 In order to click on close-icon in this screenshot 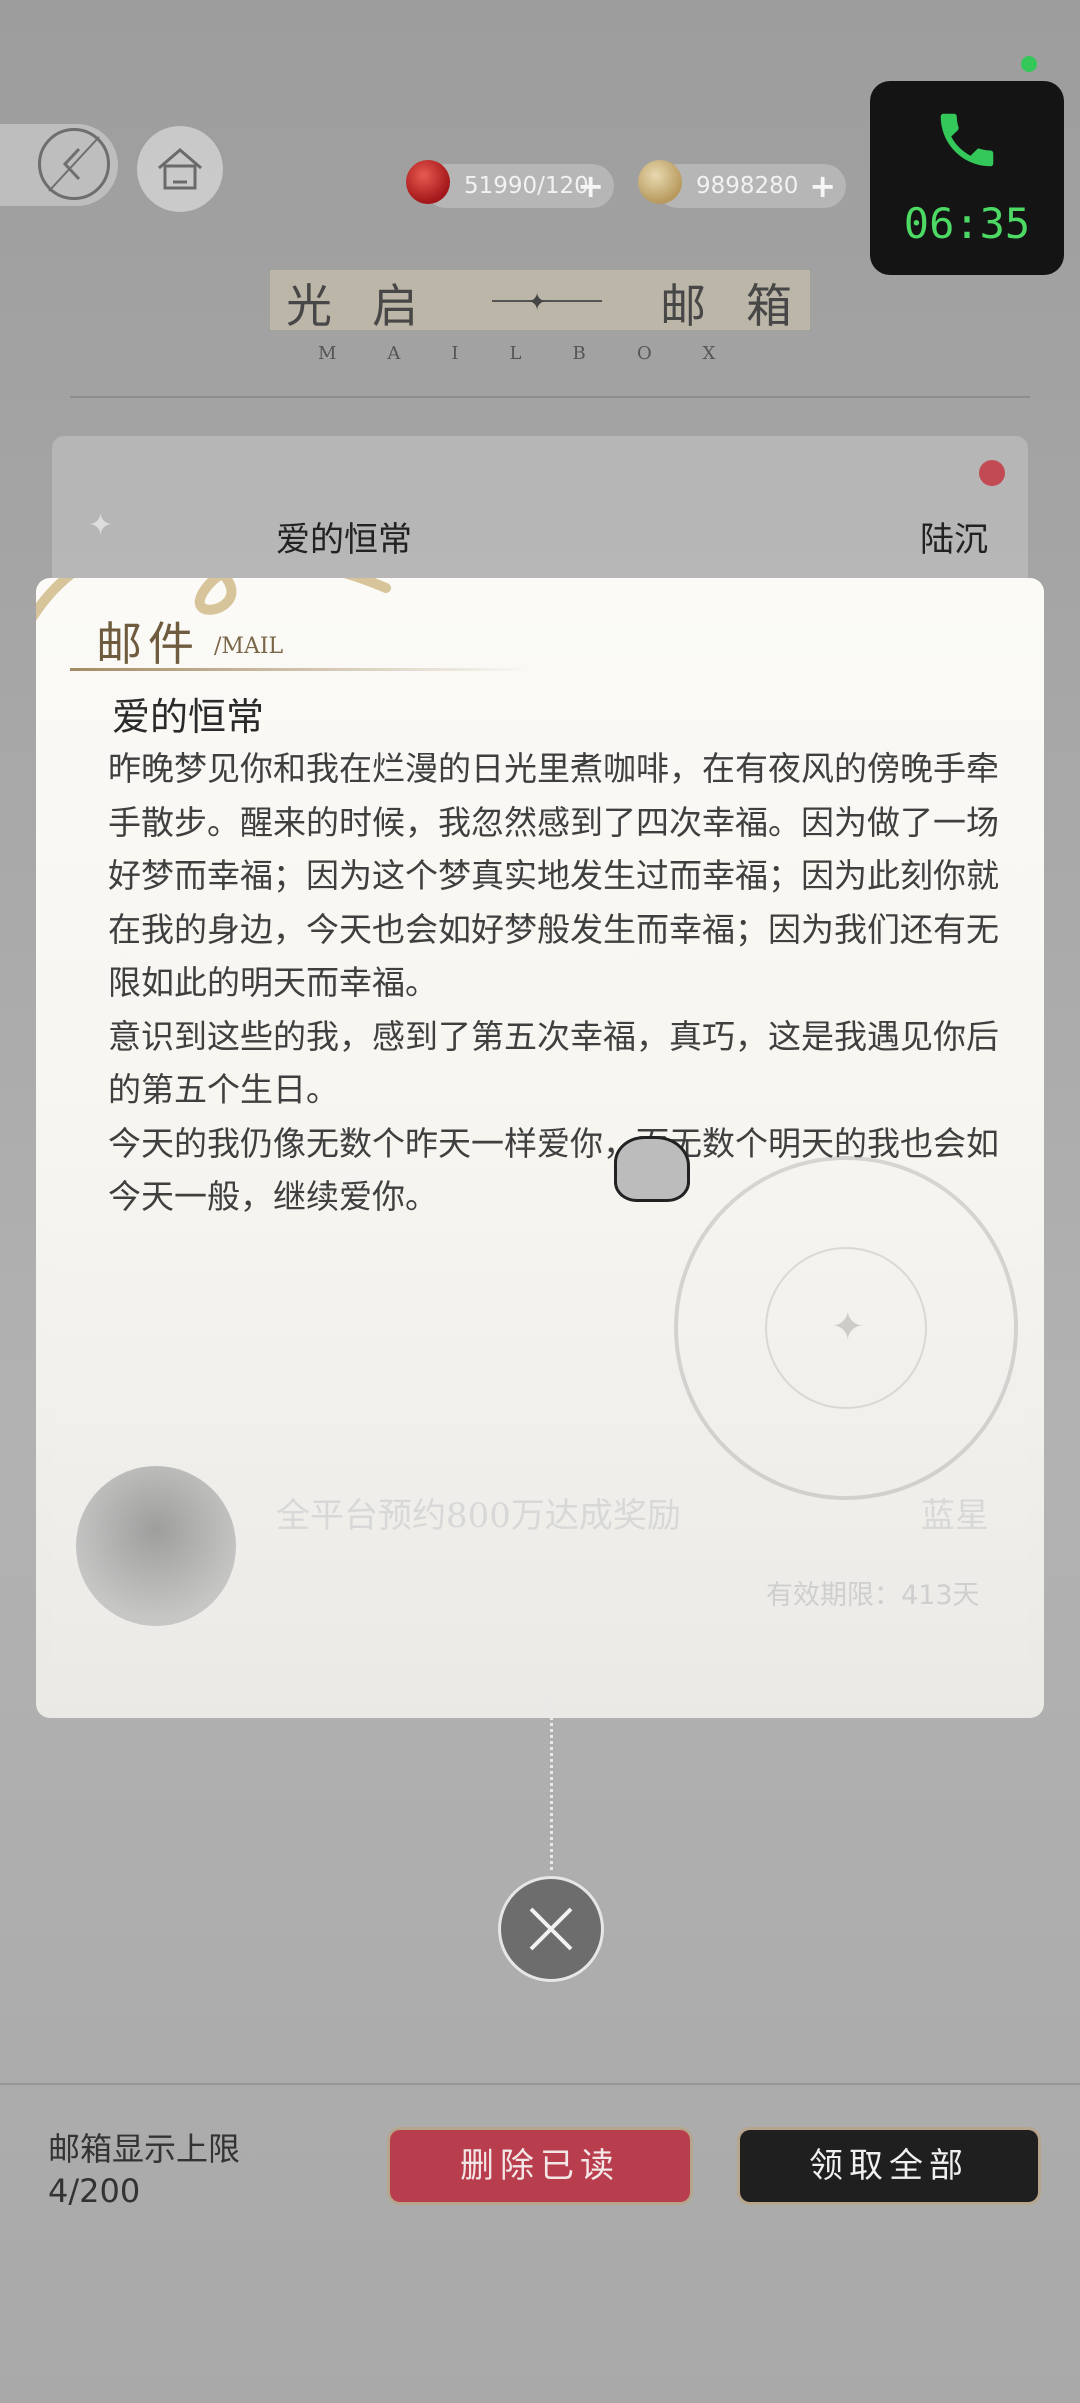, I will do `click(551, 1929)`.